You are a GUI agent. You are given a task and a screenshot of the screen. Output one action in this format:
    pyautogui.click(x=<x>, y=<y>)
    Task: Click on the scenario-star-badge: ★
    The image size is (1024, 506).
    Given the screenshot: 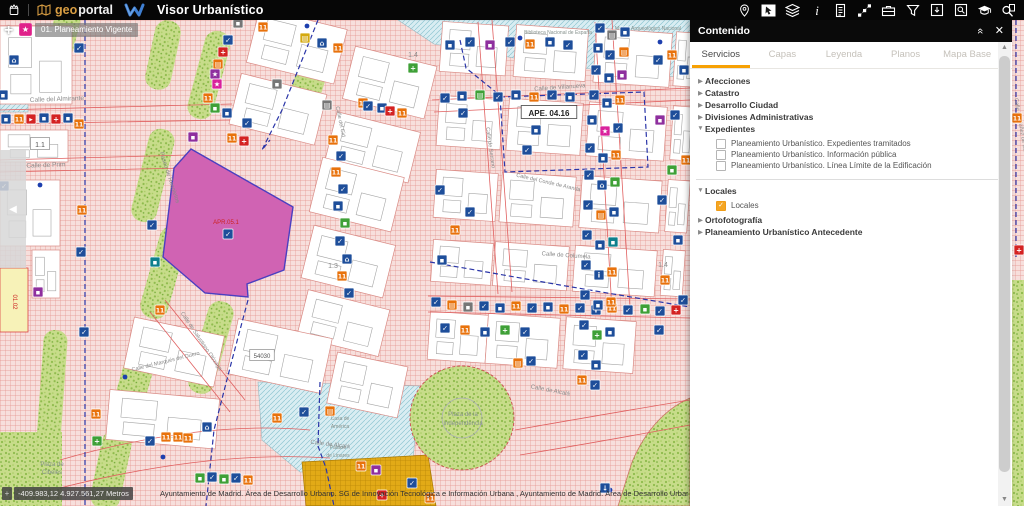 What is the action you would take?
    pyautogui.click(x=25, y=29)
    